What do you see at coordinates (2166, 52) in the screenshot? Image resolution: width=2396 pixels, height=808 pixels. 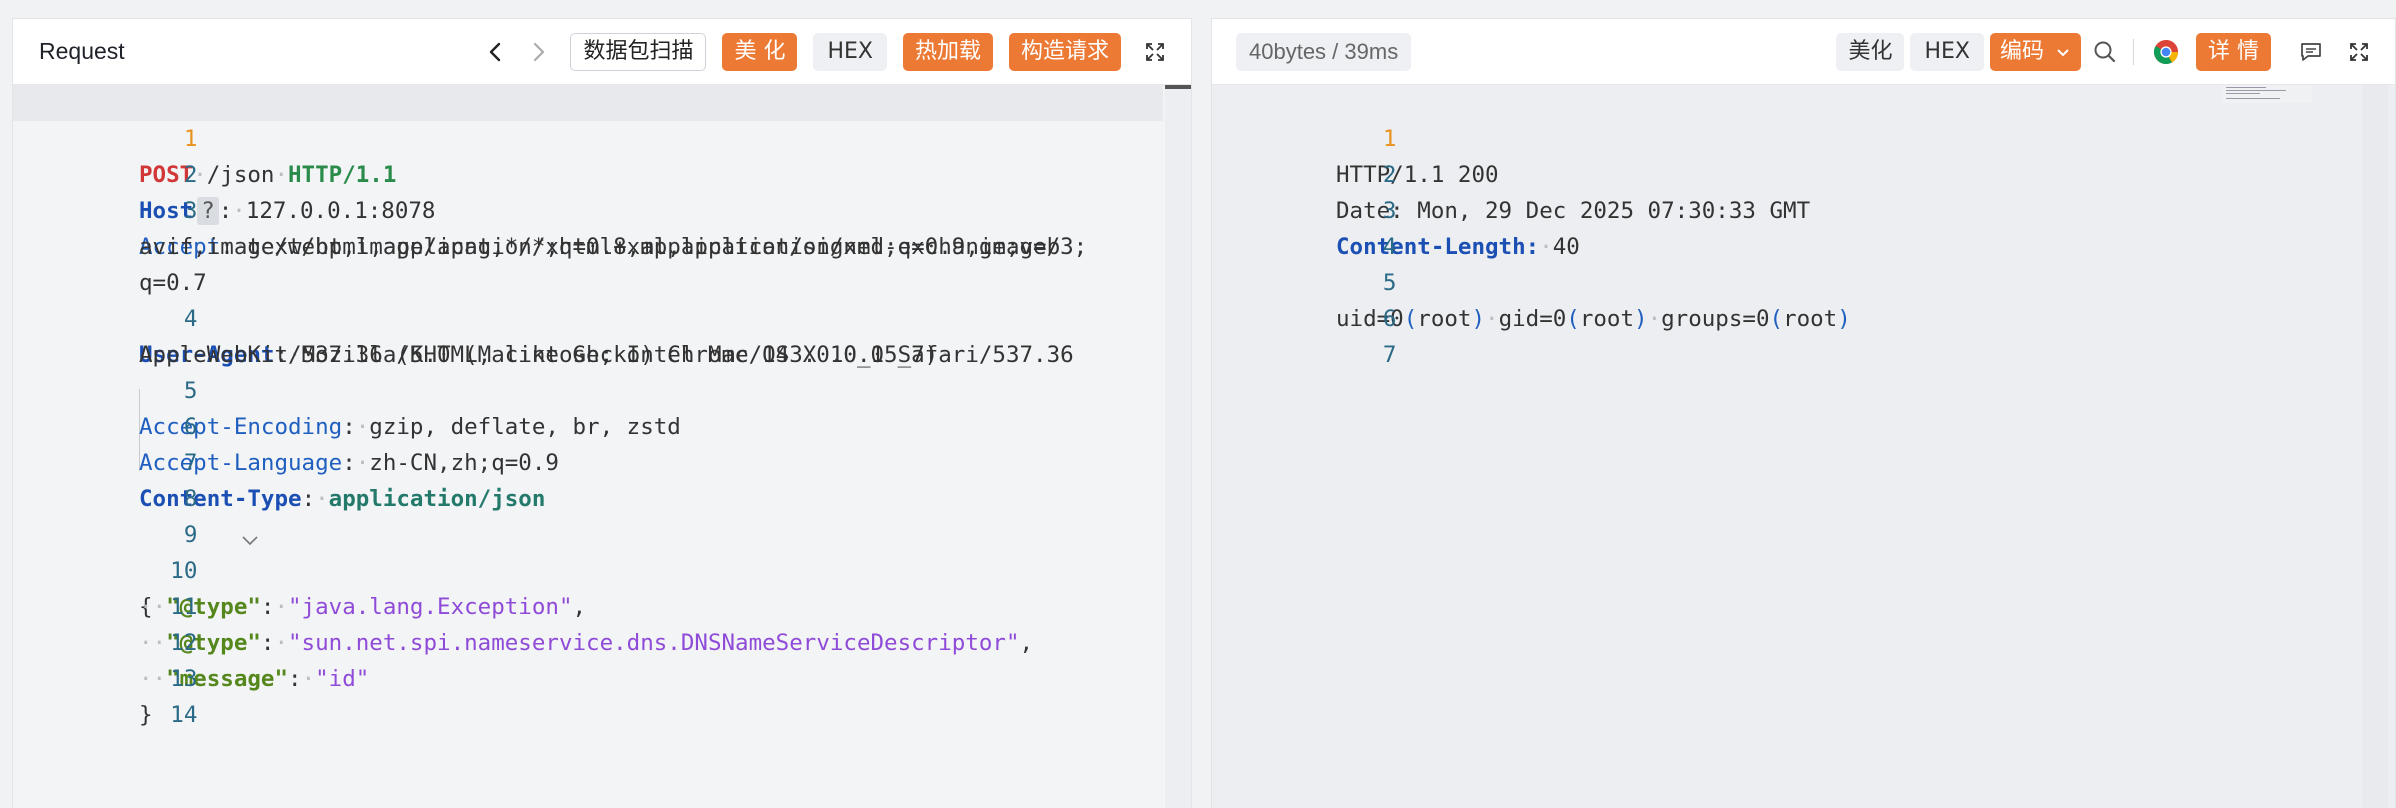 I see `chrome-icon` at bounding box center [2166, 52].